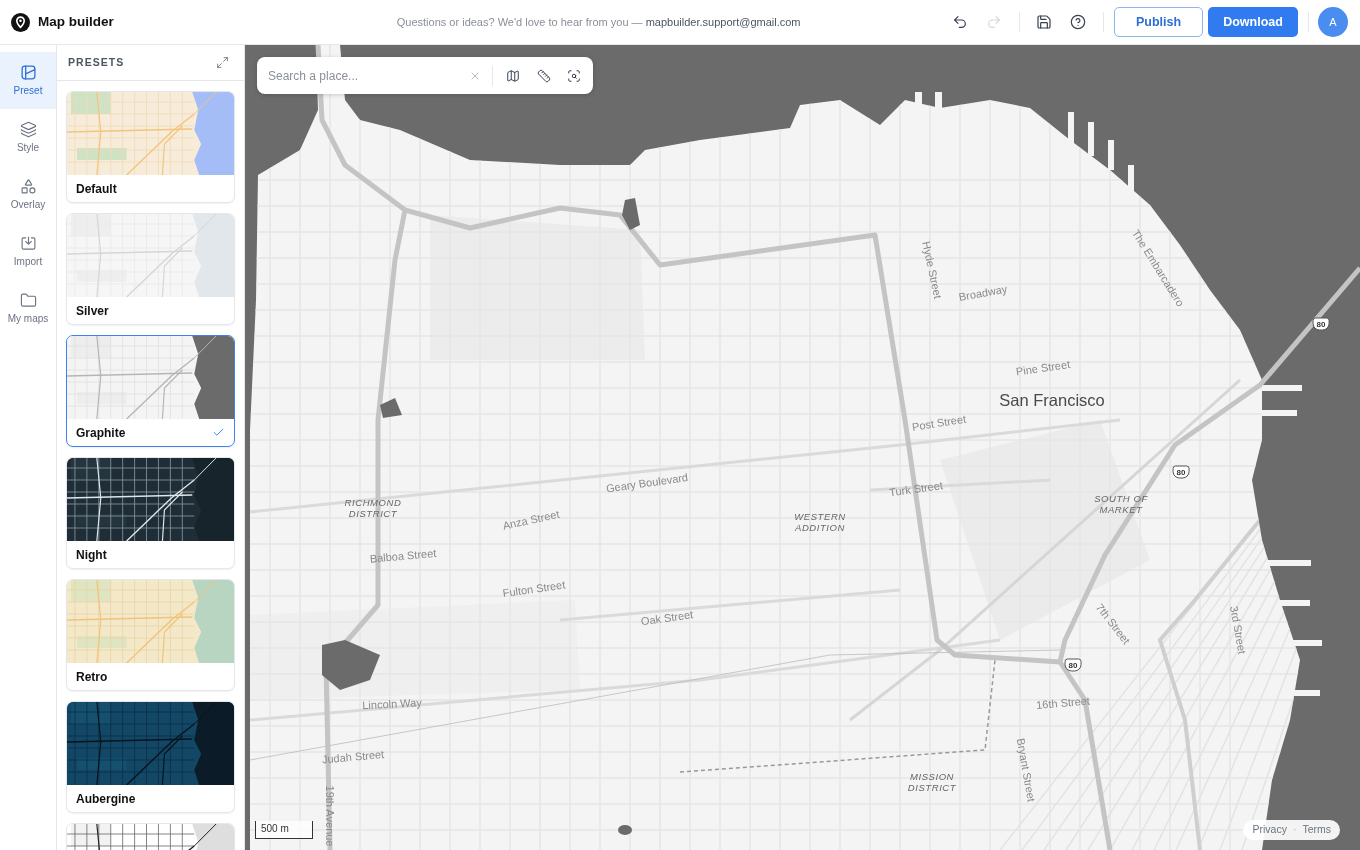 This screenshot has width=1360, height=850. I want to click on street-label: 19th Avenue, so click(330, 816).